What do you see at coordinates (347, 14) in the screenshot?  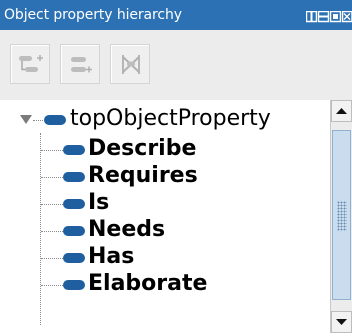 I see `close-icon` at bounding box center [347, 14].